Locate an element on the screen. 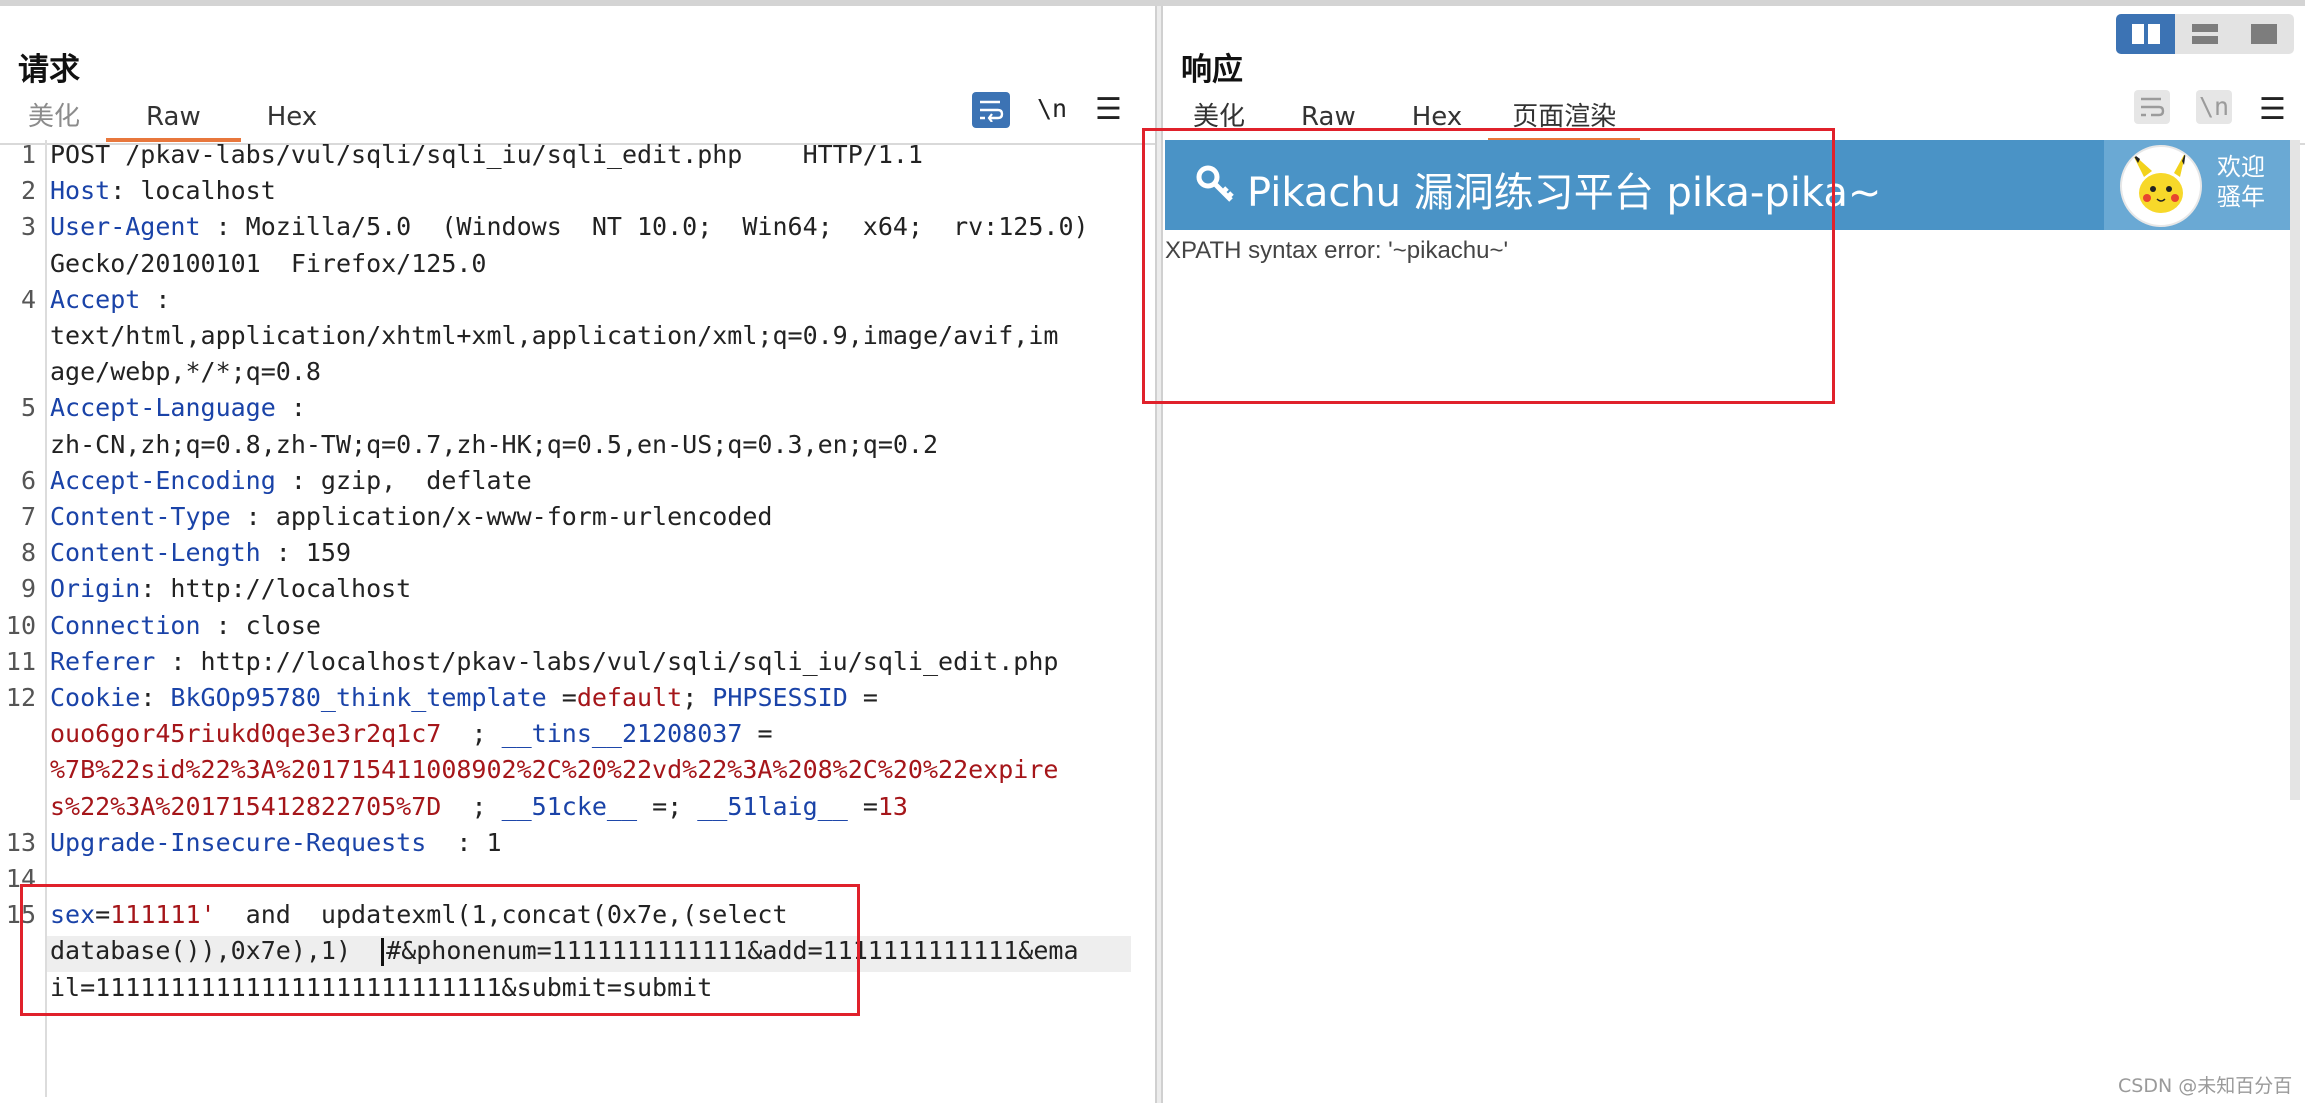 The width and height of the screenshot is (2305, 1103). header-name: Host is located at coordinates (80, 191).